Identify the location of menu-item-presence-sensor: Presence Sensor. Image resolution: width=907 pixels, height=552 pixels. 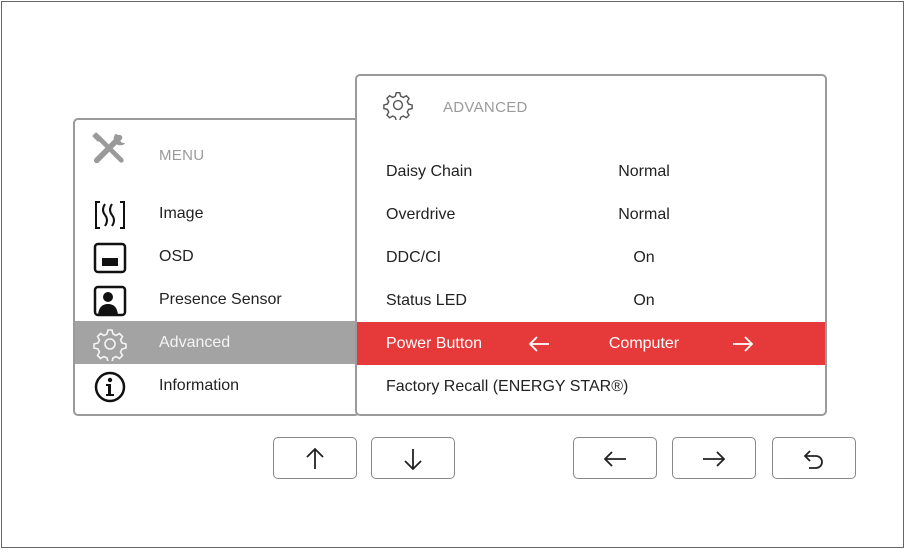
(216, 299).